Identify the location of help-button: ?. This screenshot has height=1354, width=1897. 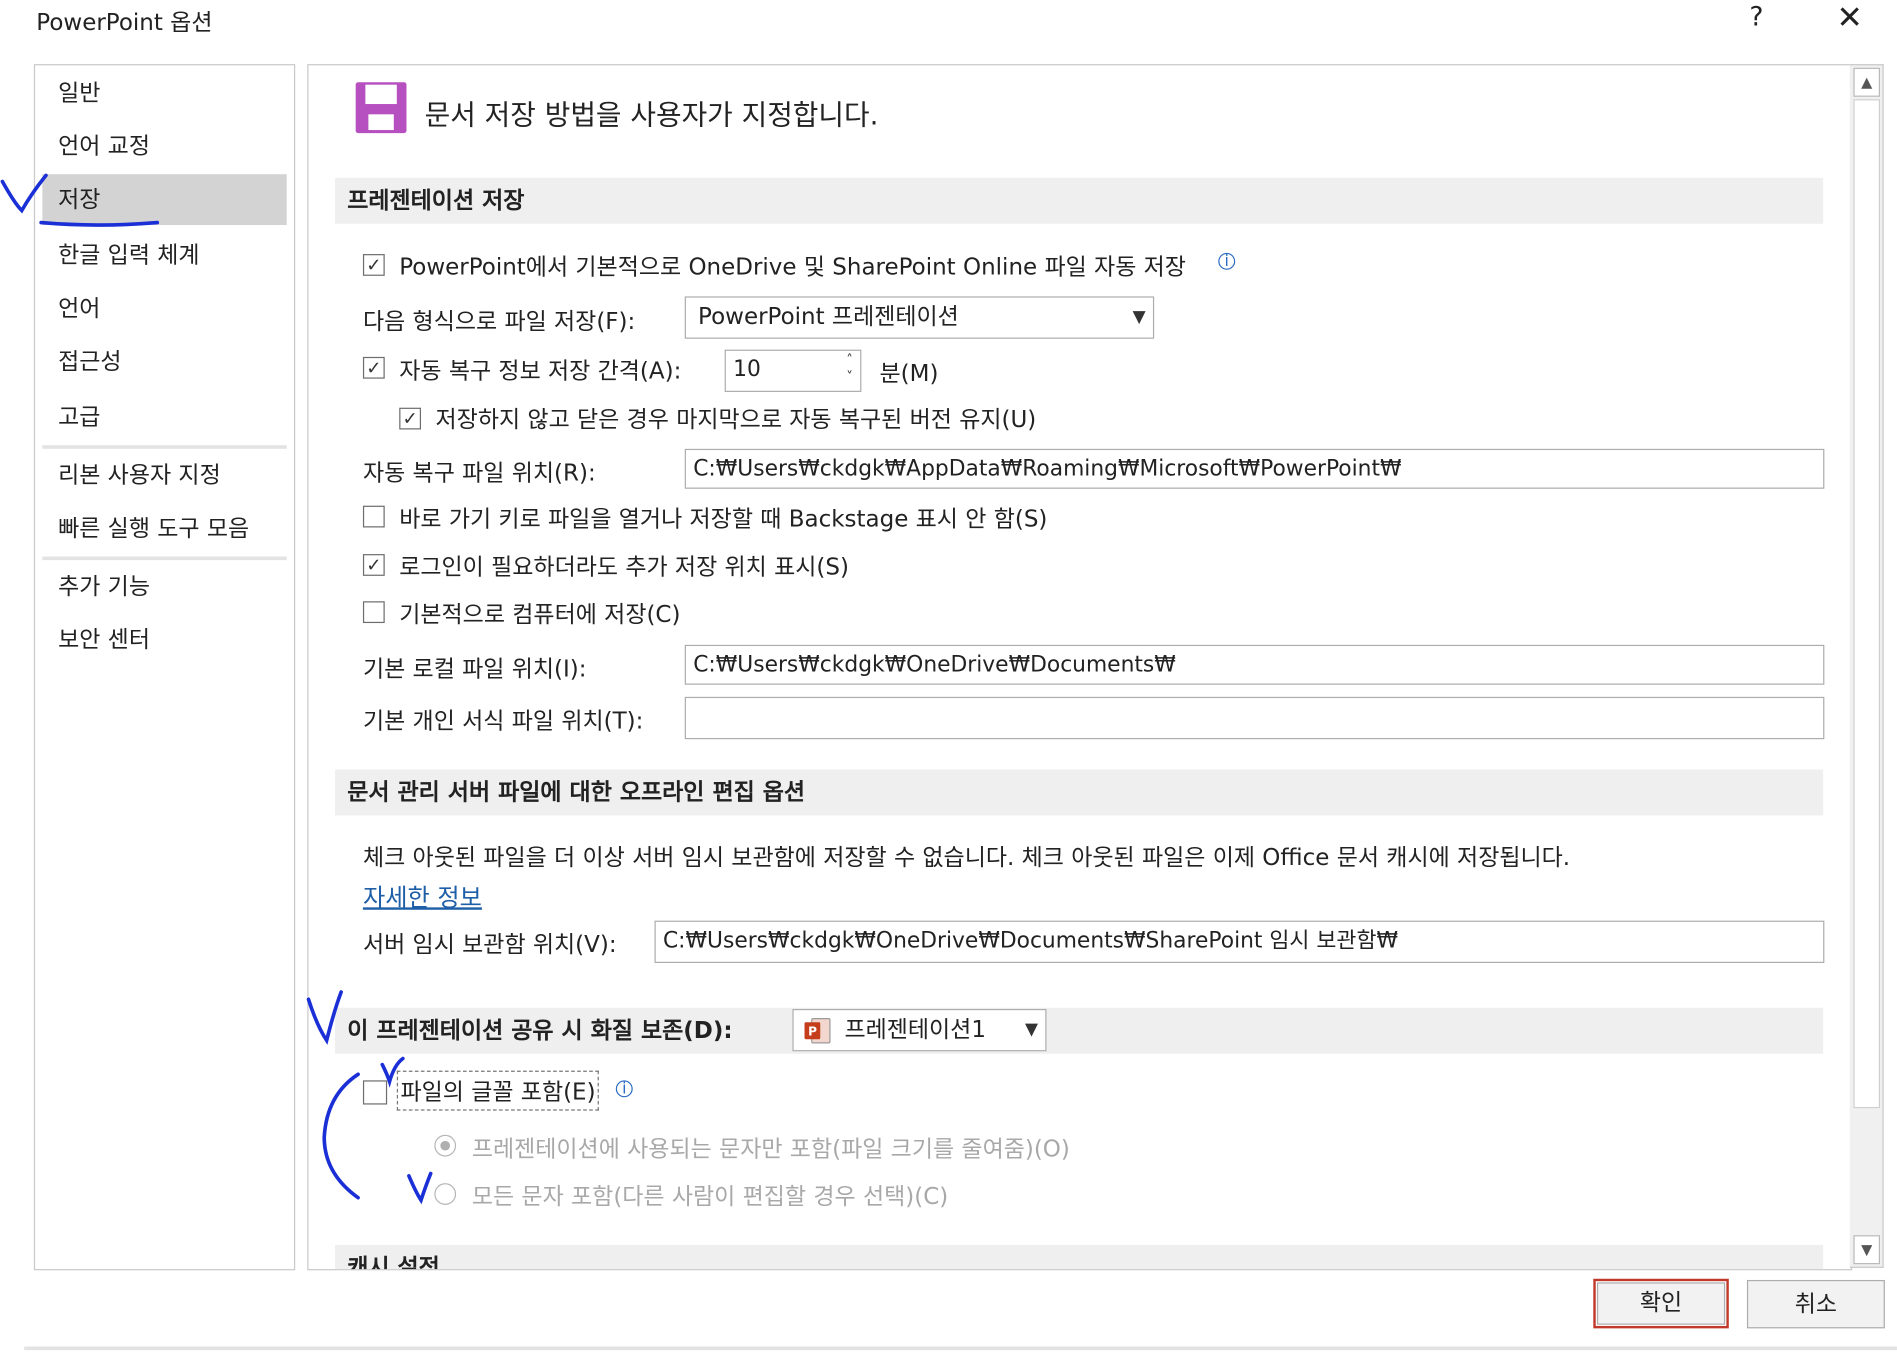
(1756, 17).